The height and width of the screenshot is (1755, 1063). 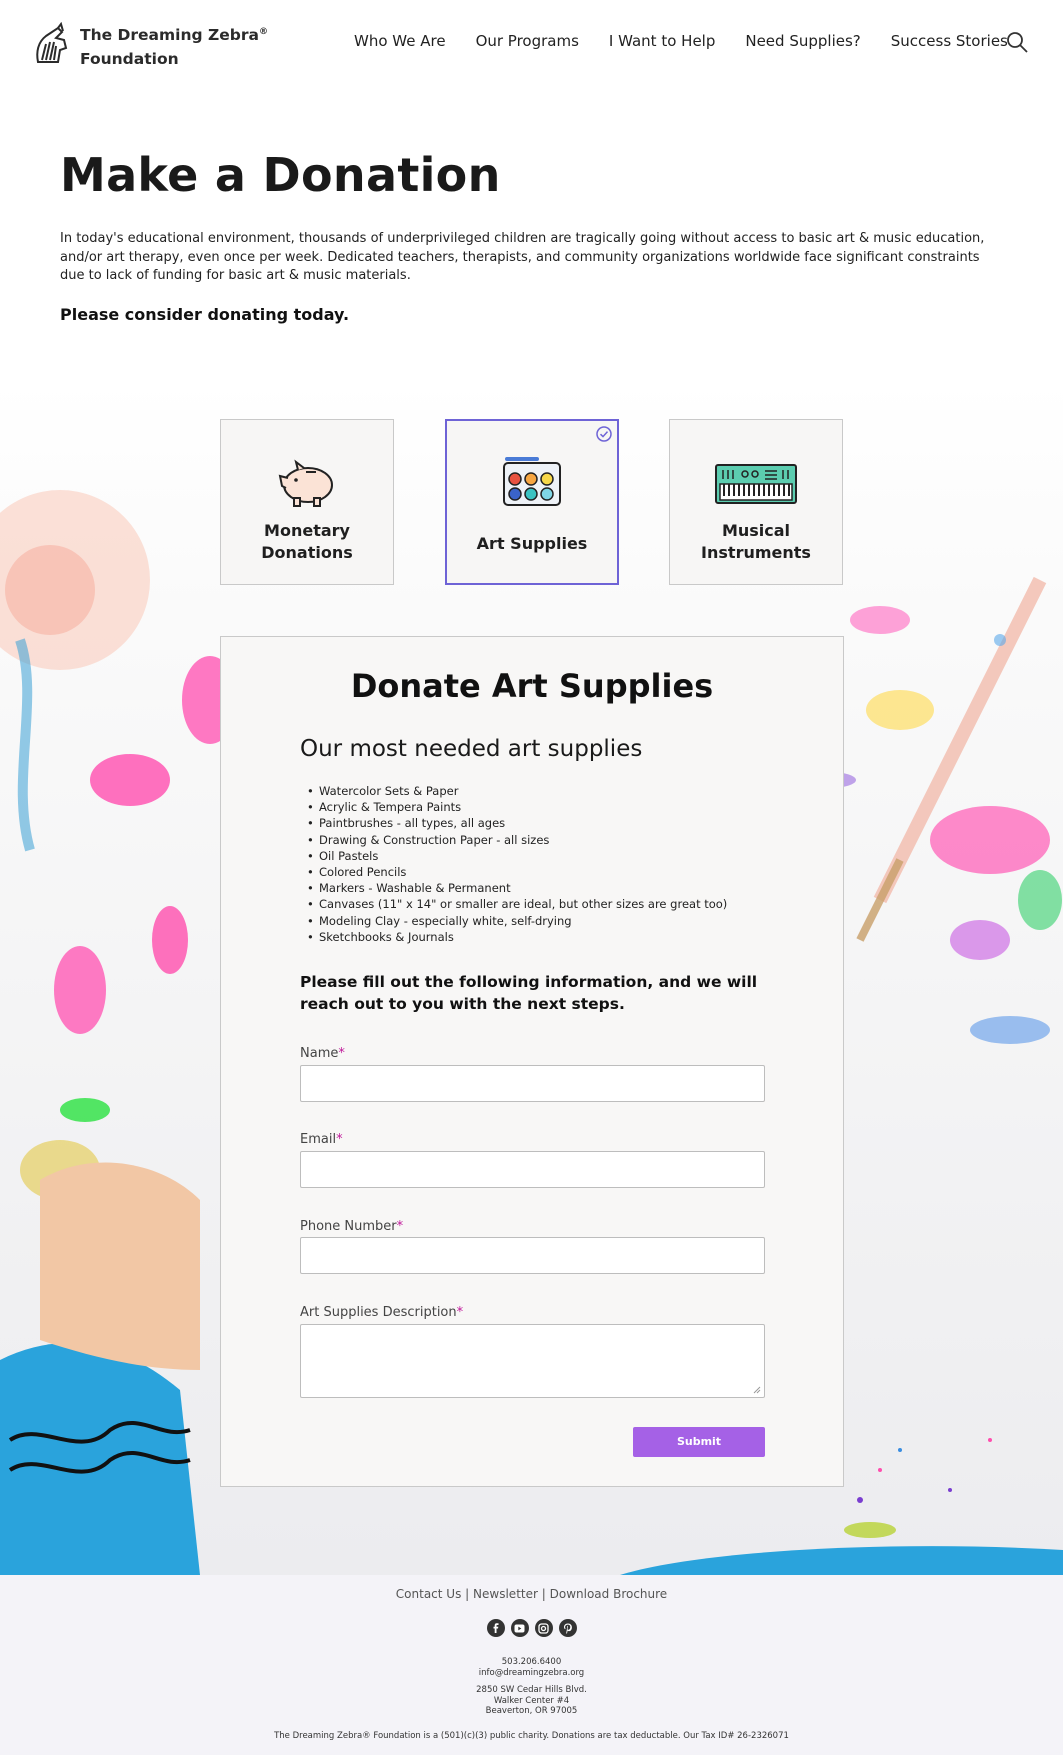 I want to click on list-item: Markers - Washable & Permanent, so click(x=517, y=888).